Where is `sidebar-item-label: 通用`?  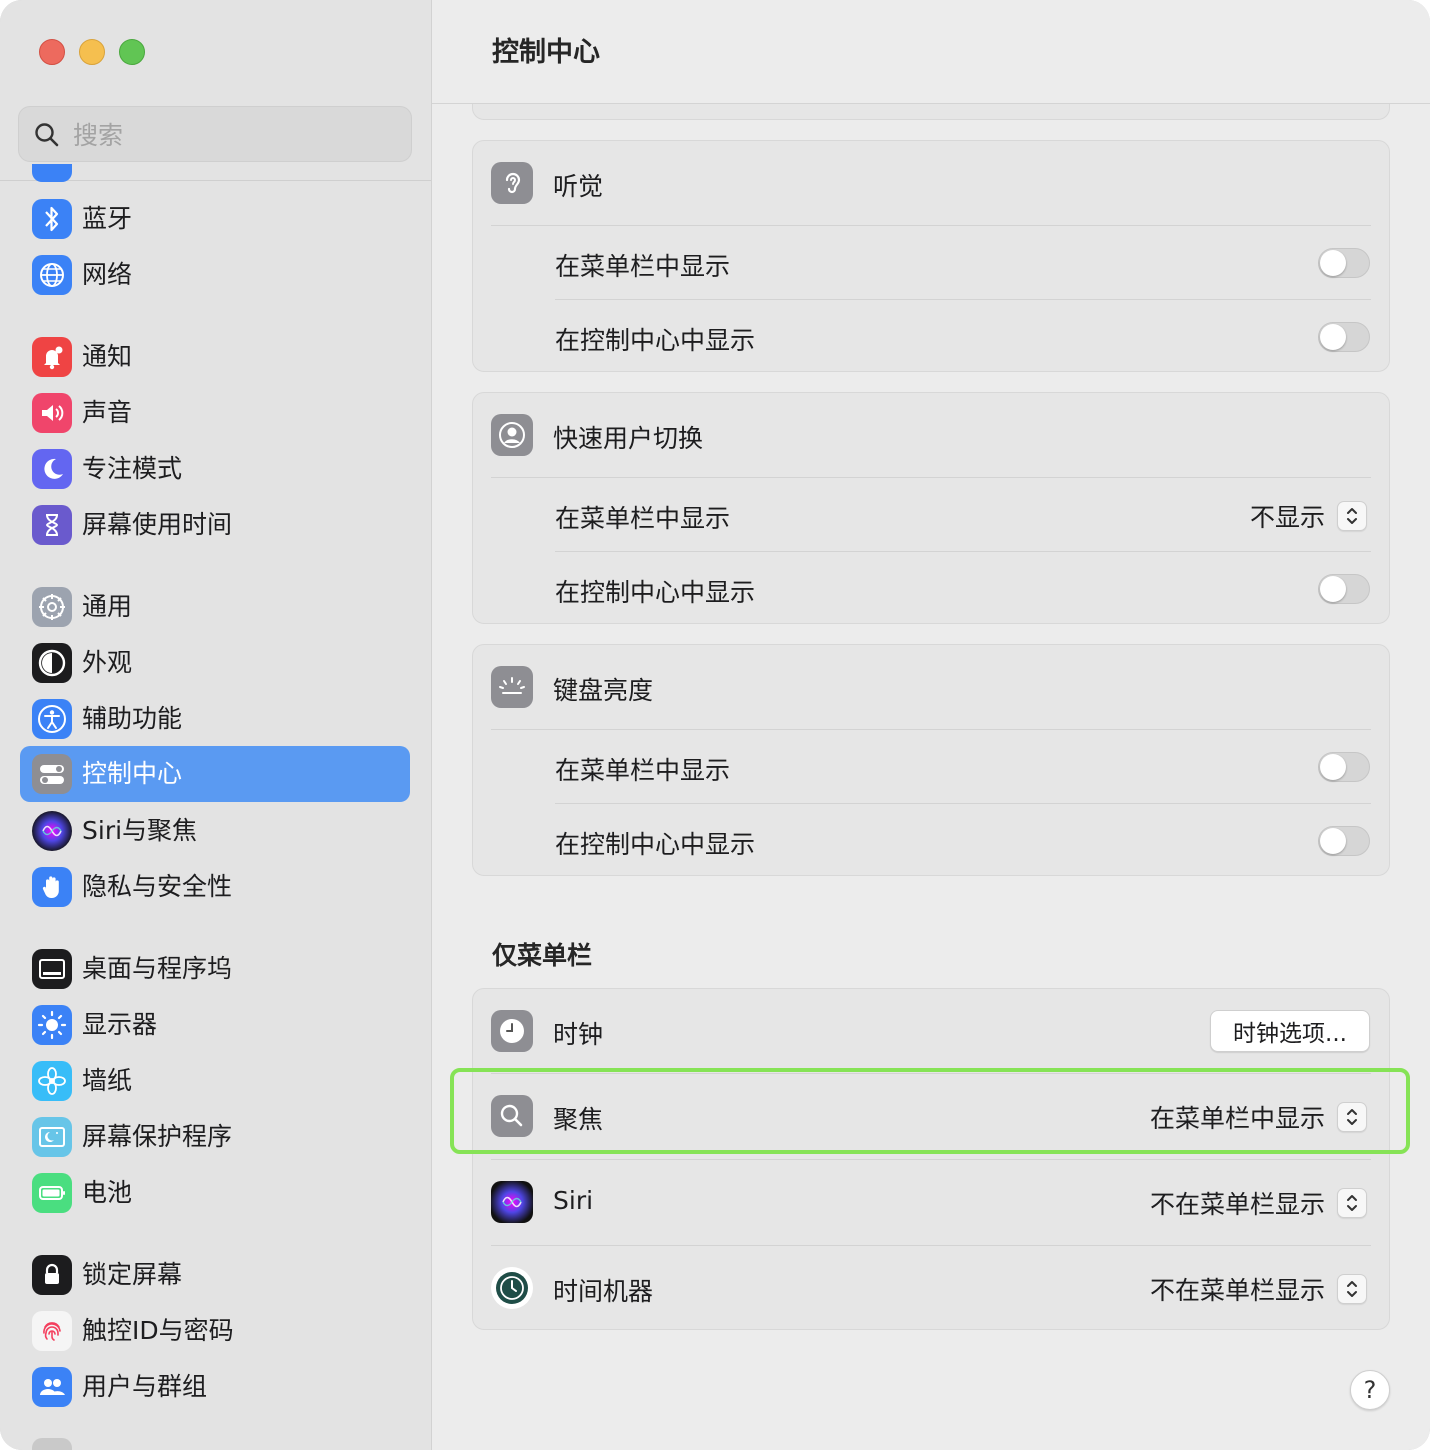 sidebar-item-label: 通用 is located at coordinates (107, 606).